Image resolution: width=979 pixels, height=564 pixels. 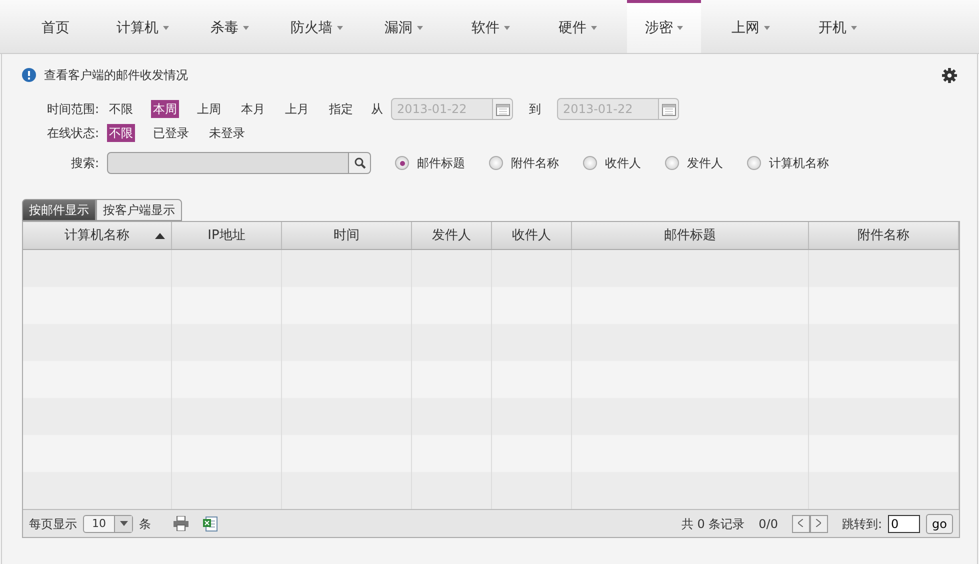 What do you see at coordinates (53, 524) in the screenshot?
I see `per-page-label: 每页显示` at bounding box center [53, 524].